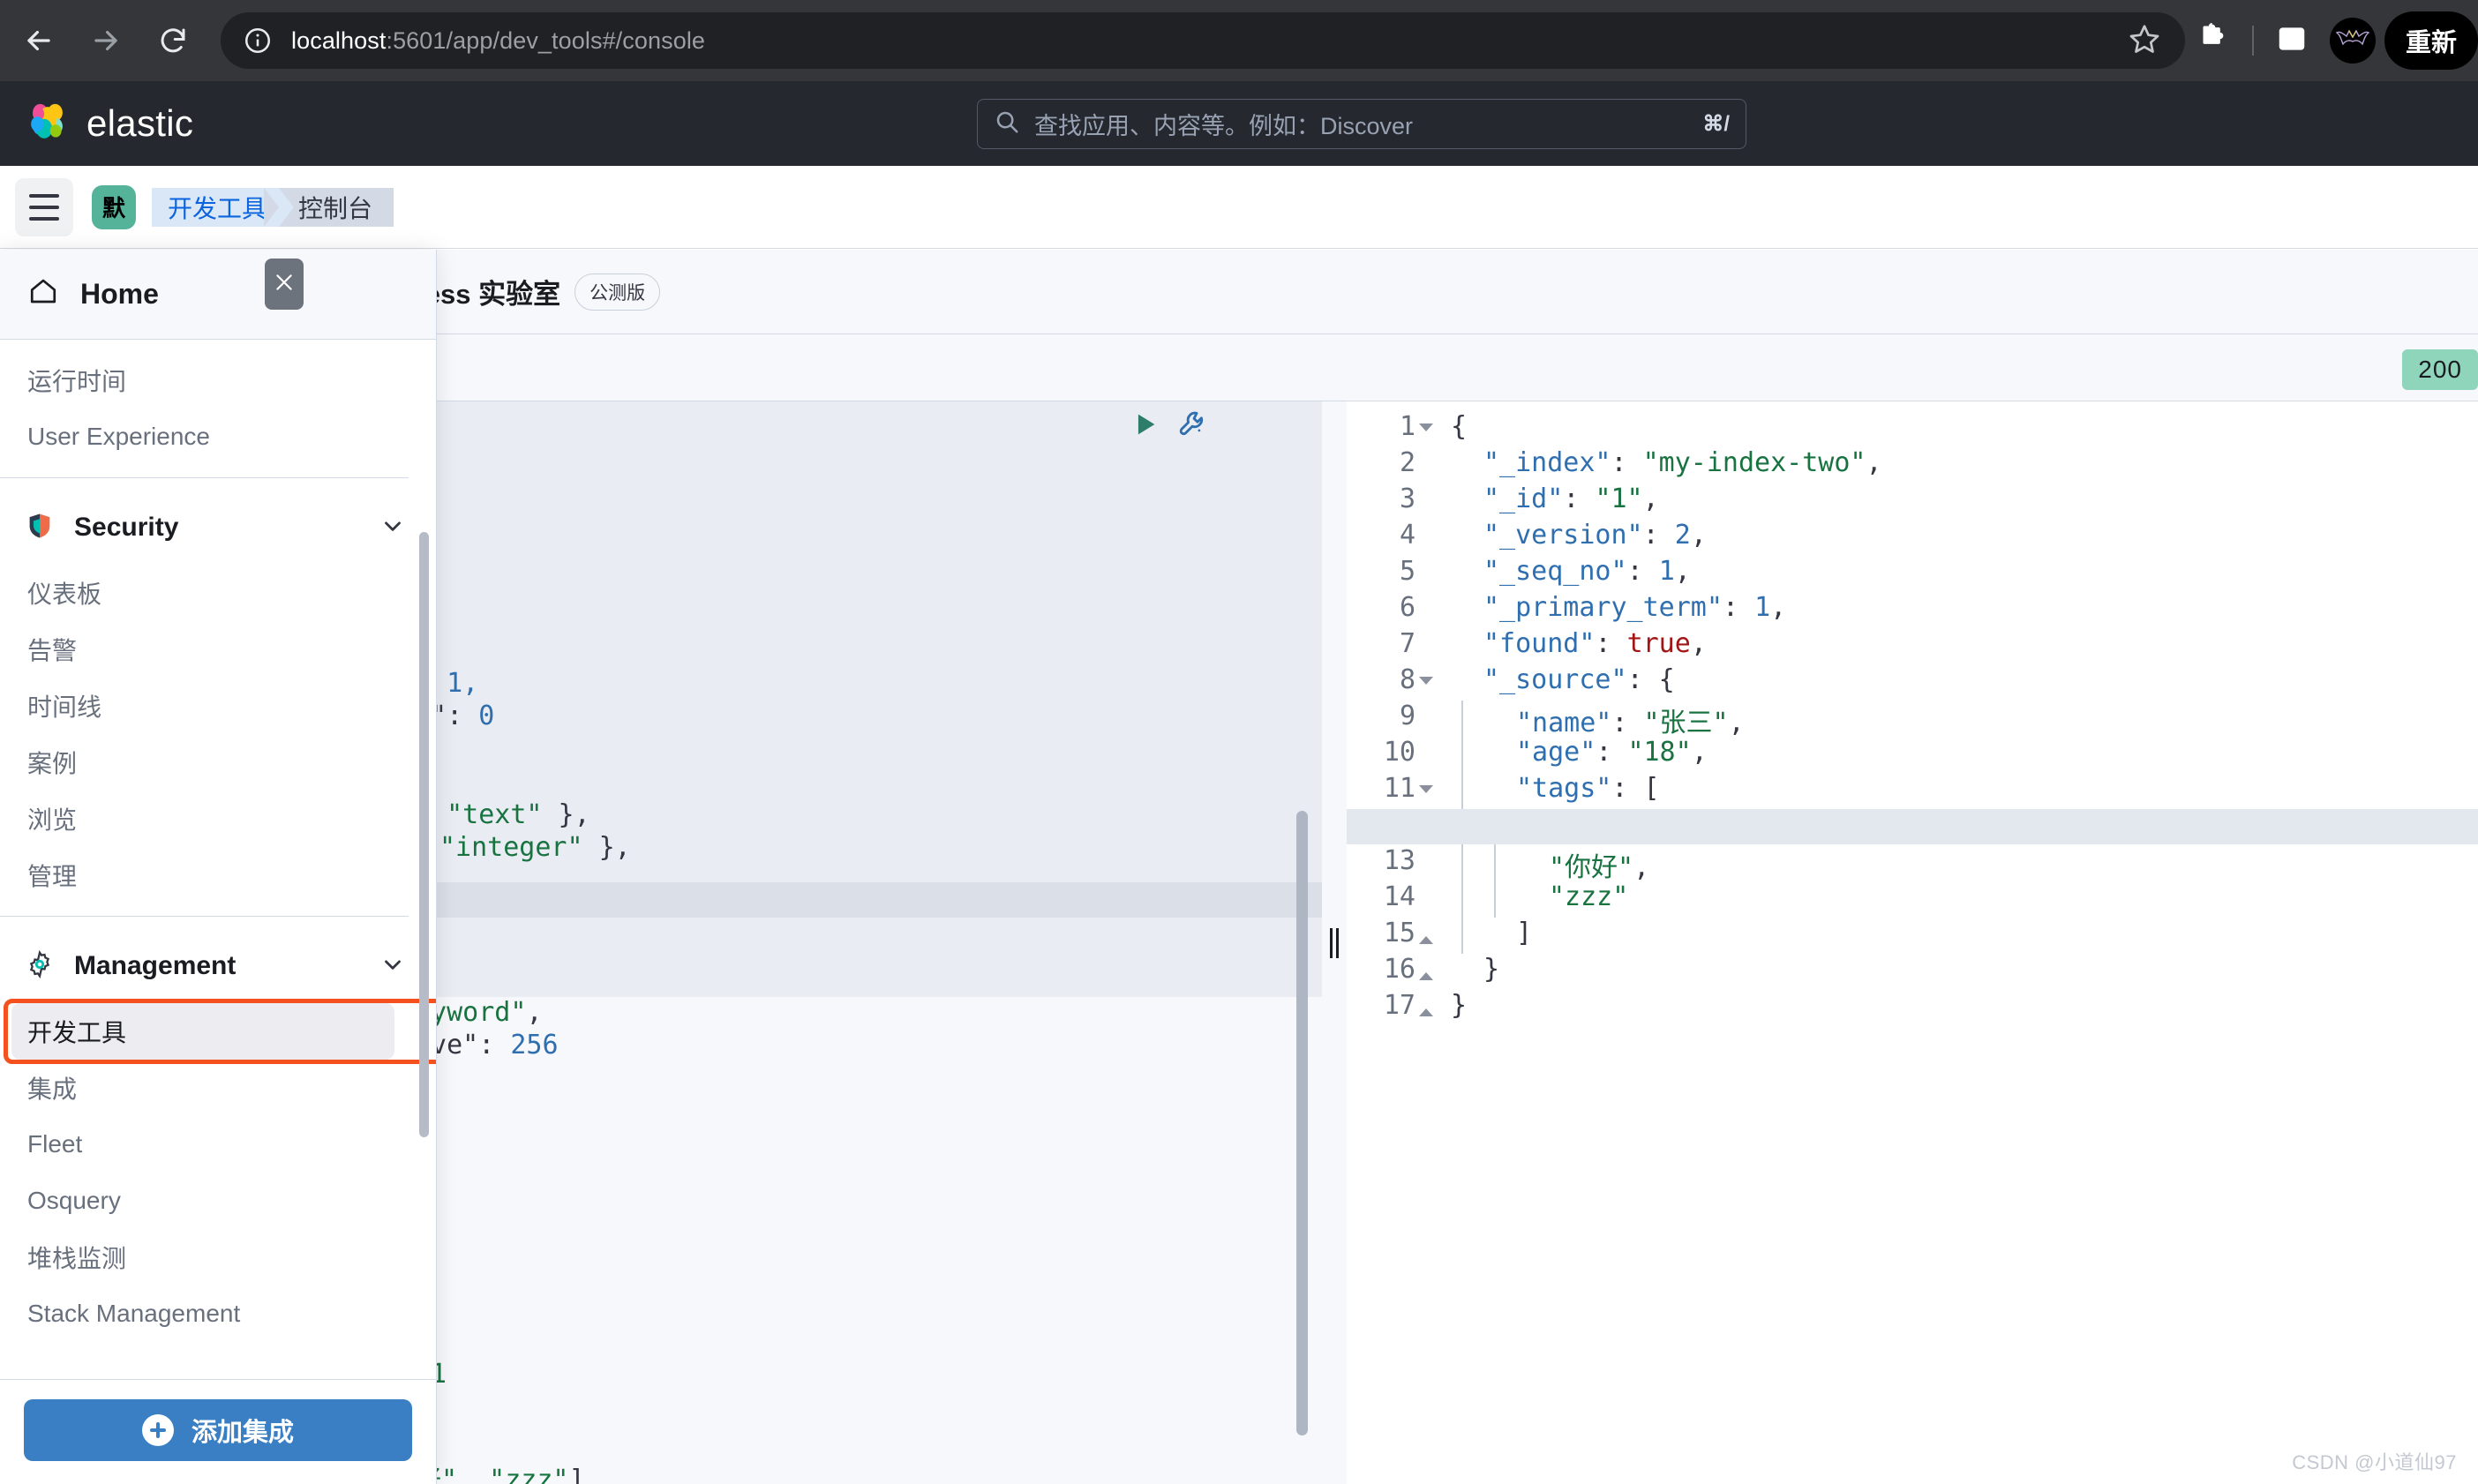 This screenshot has width=2478, height=1484. I want to click on breadcrumb-bar: 默 开发工具 控制台, so click(1239, 207).